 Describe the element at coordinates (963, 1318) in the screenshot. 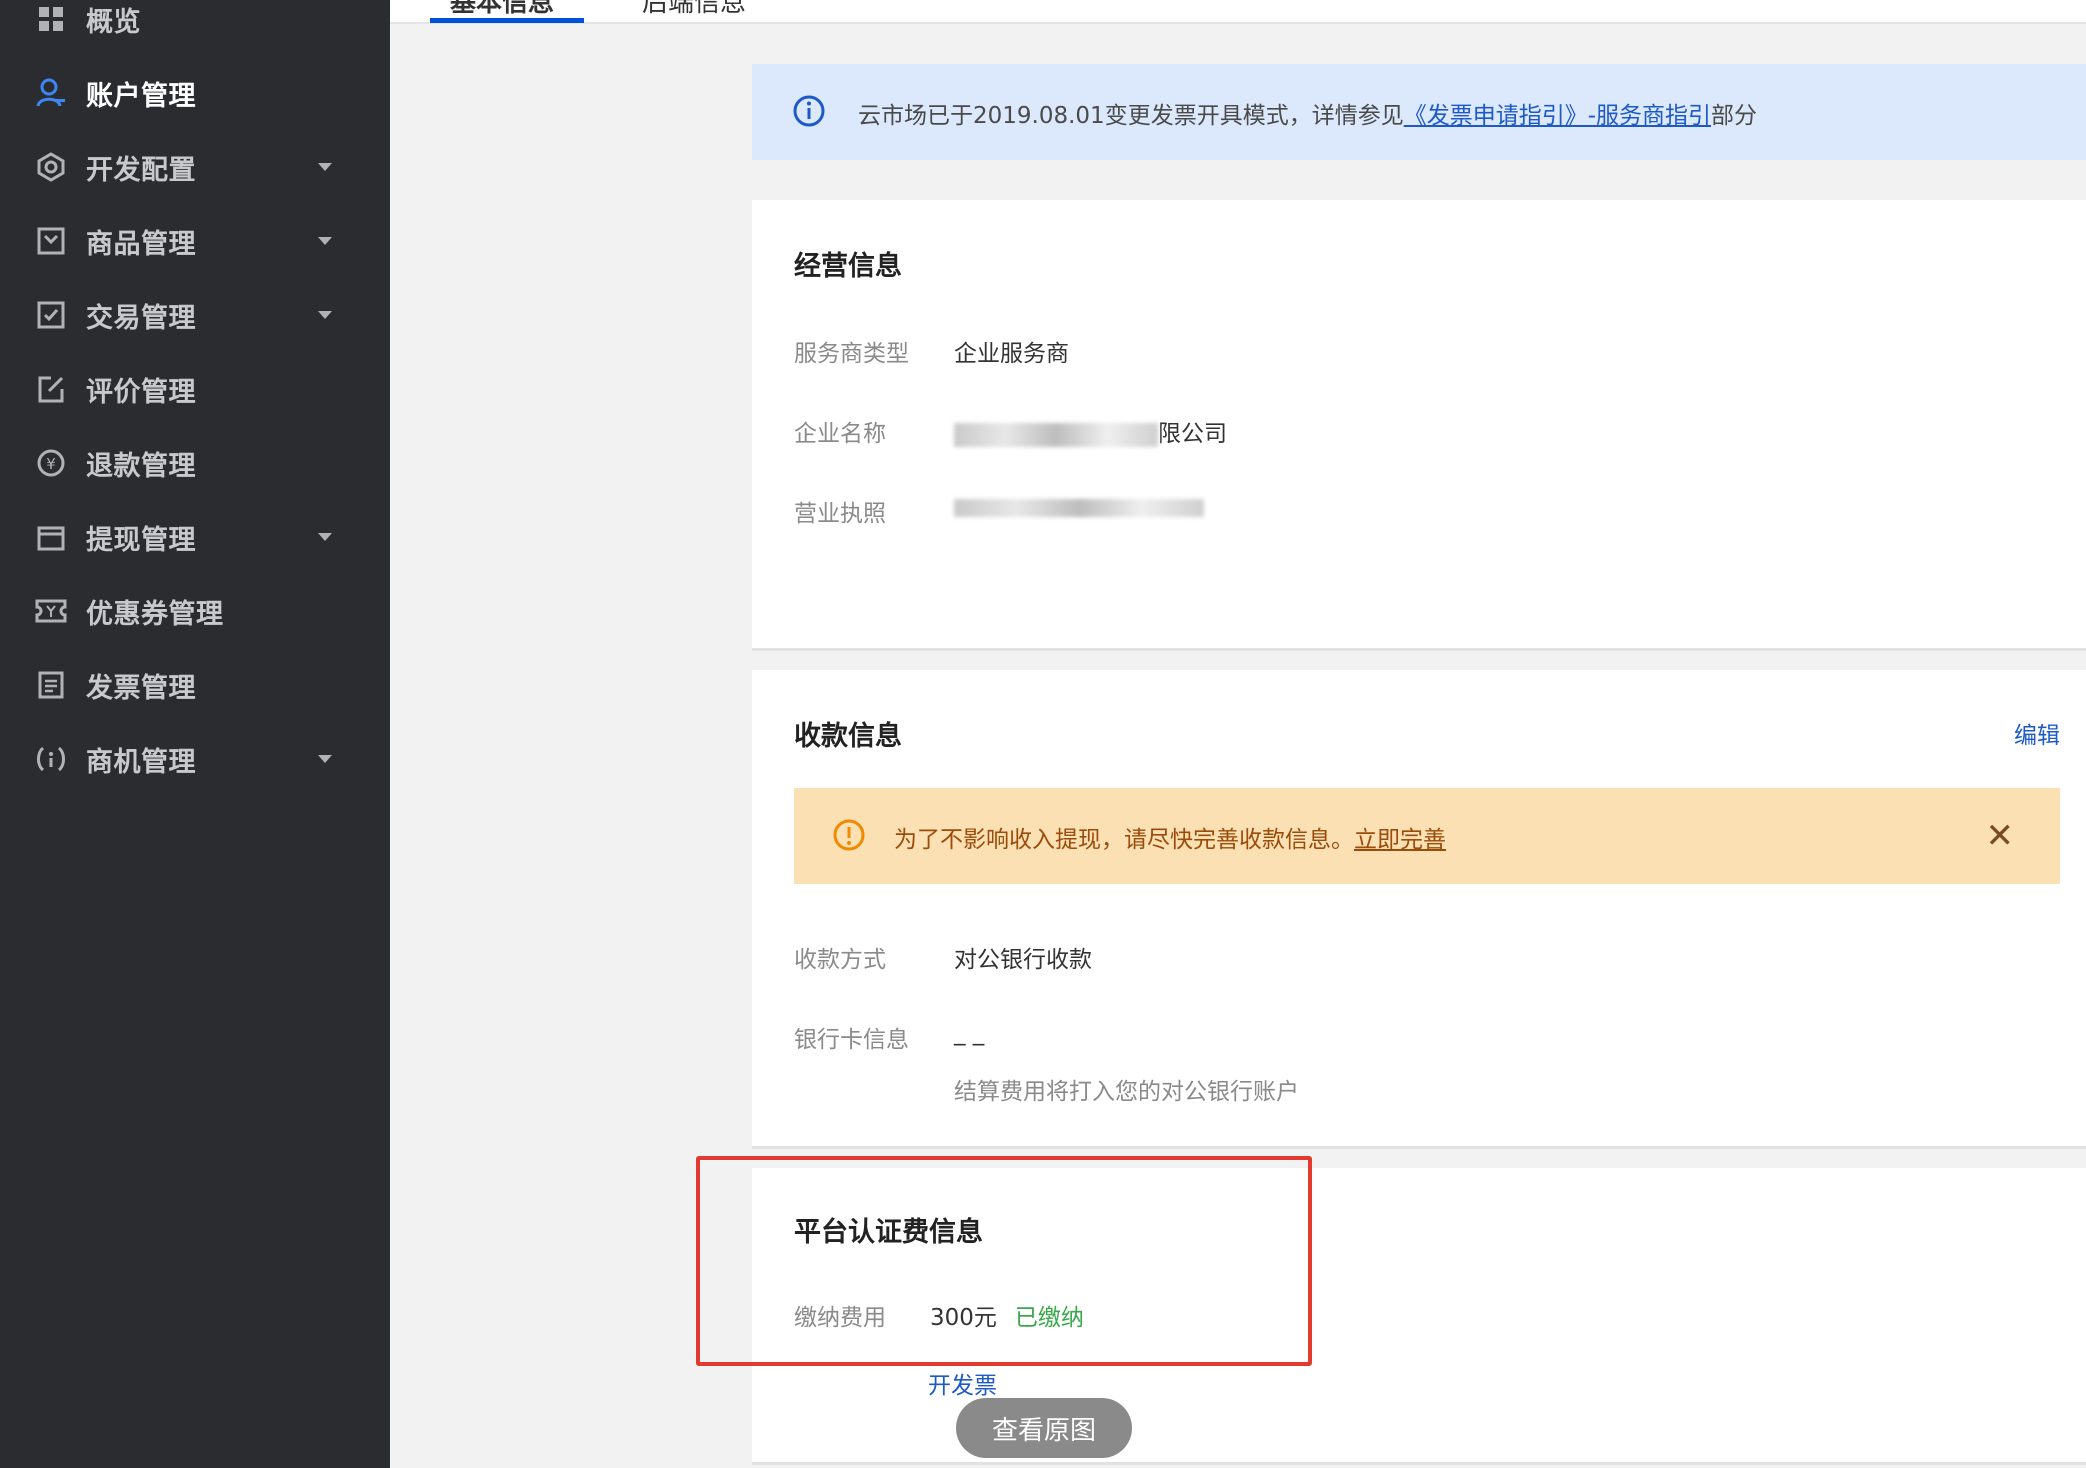

I see `fee-amount: 300元` at that location.